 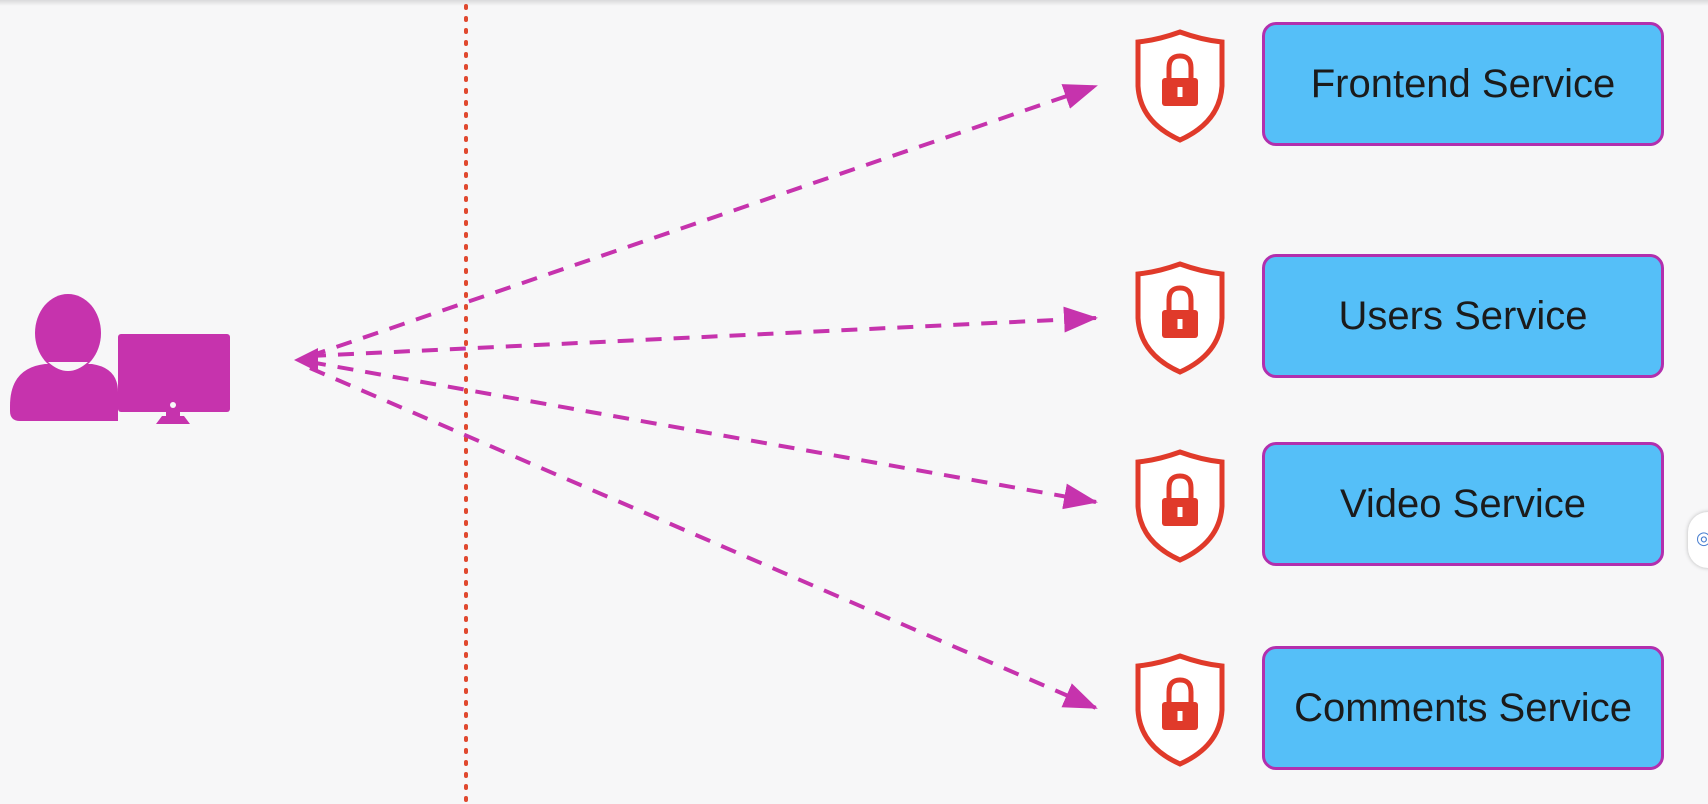 I want to click on service-label: Users Service, so click(x=1463, y=315).